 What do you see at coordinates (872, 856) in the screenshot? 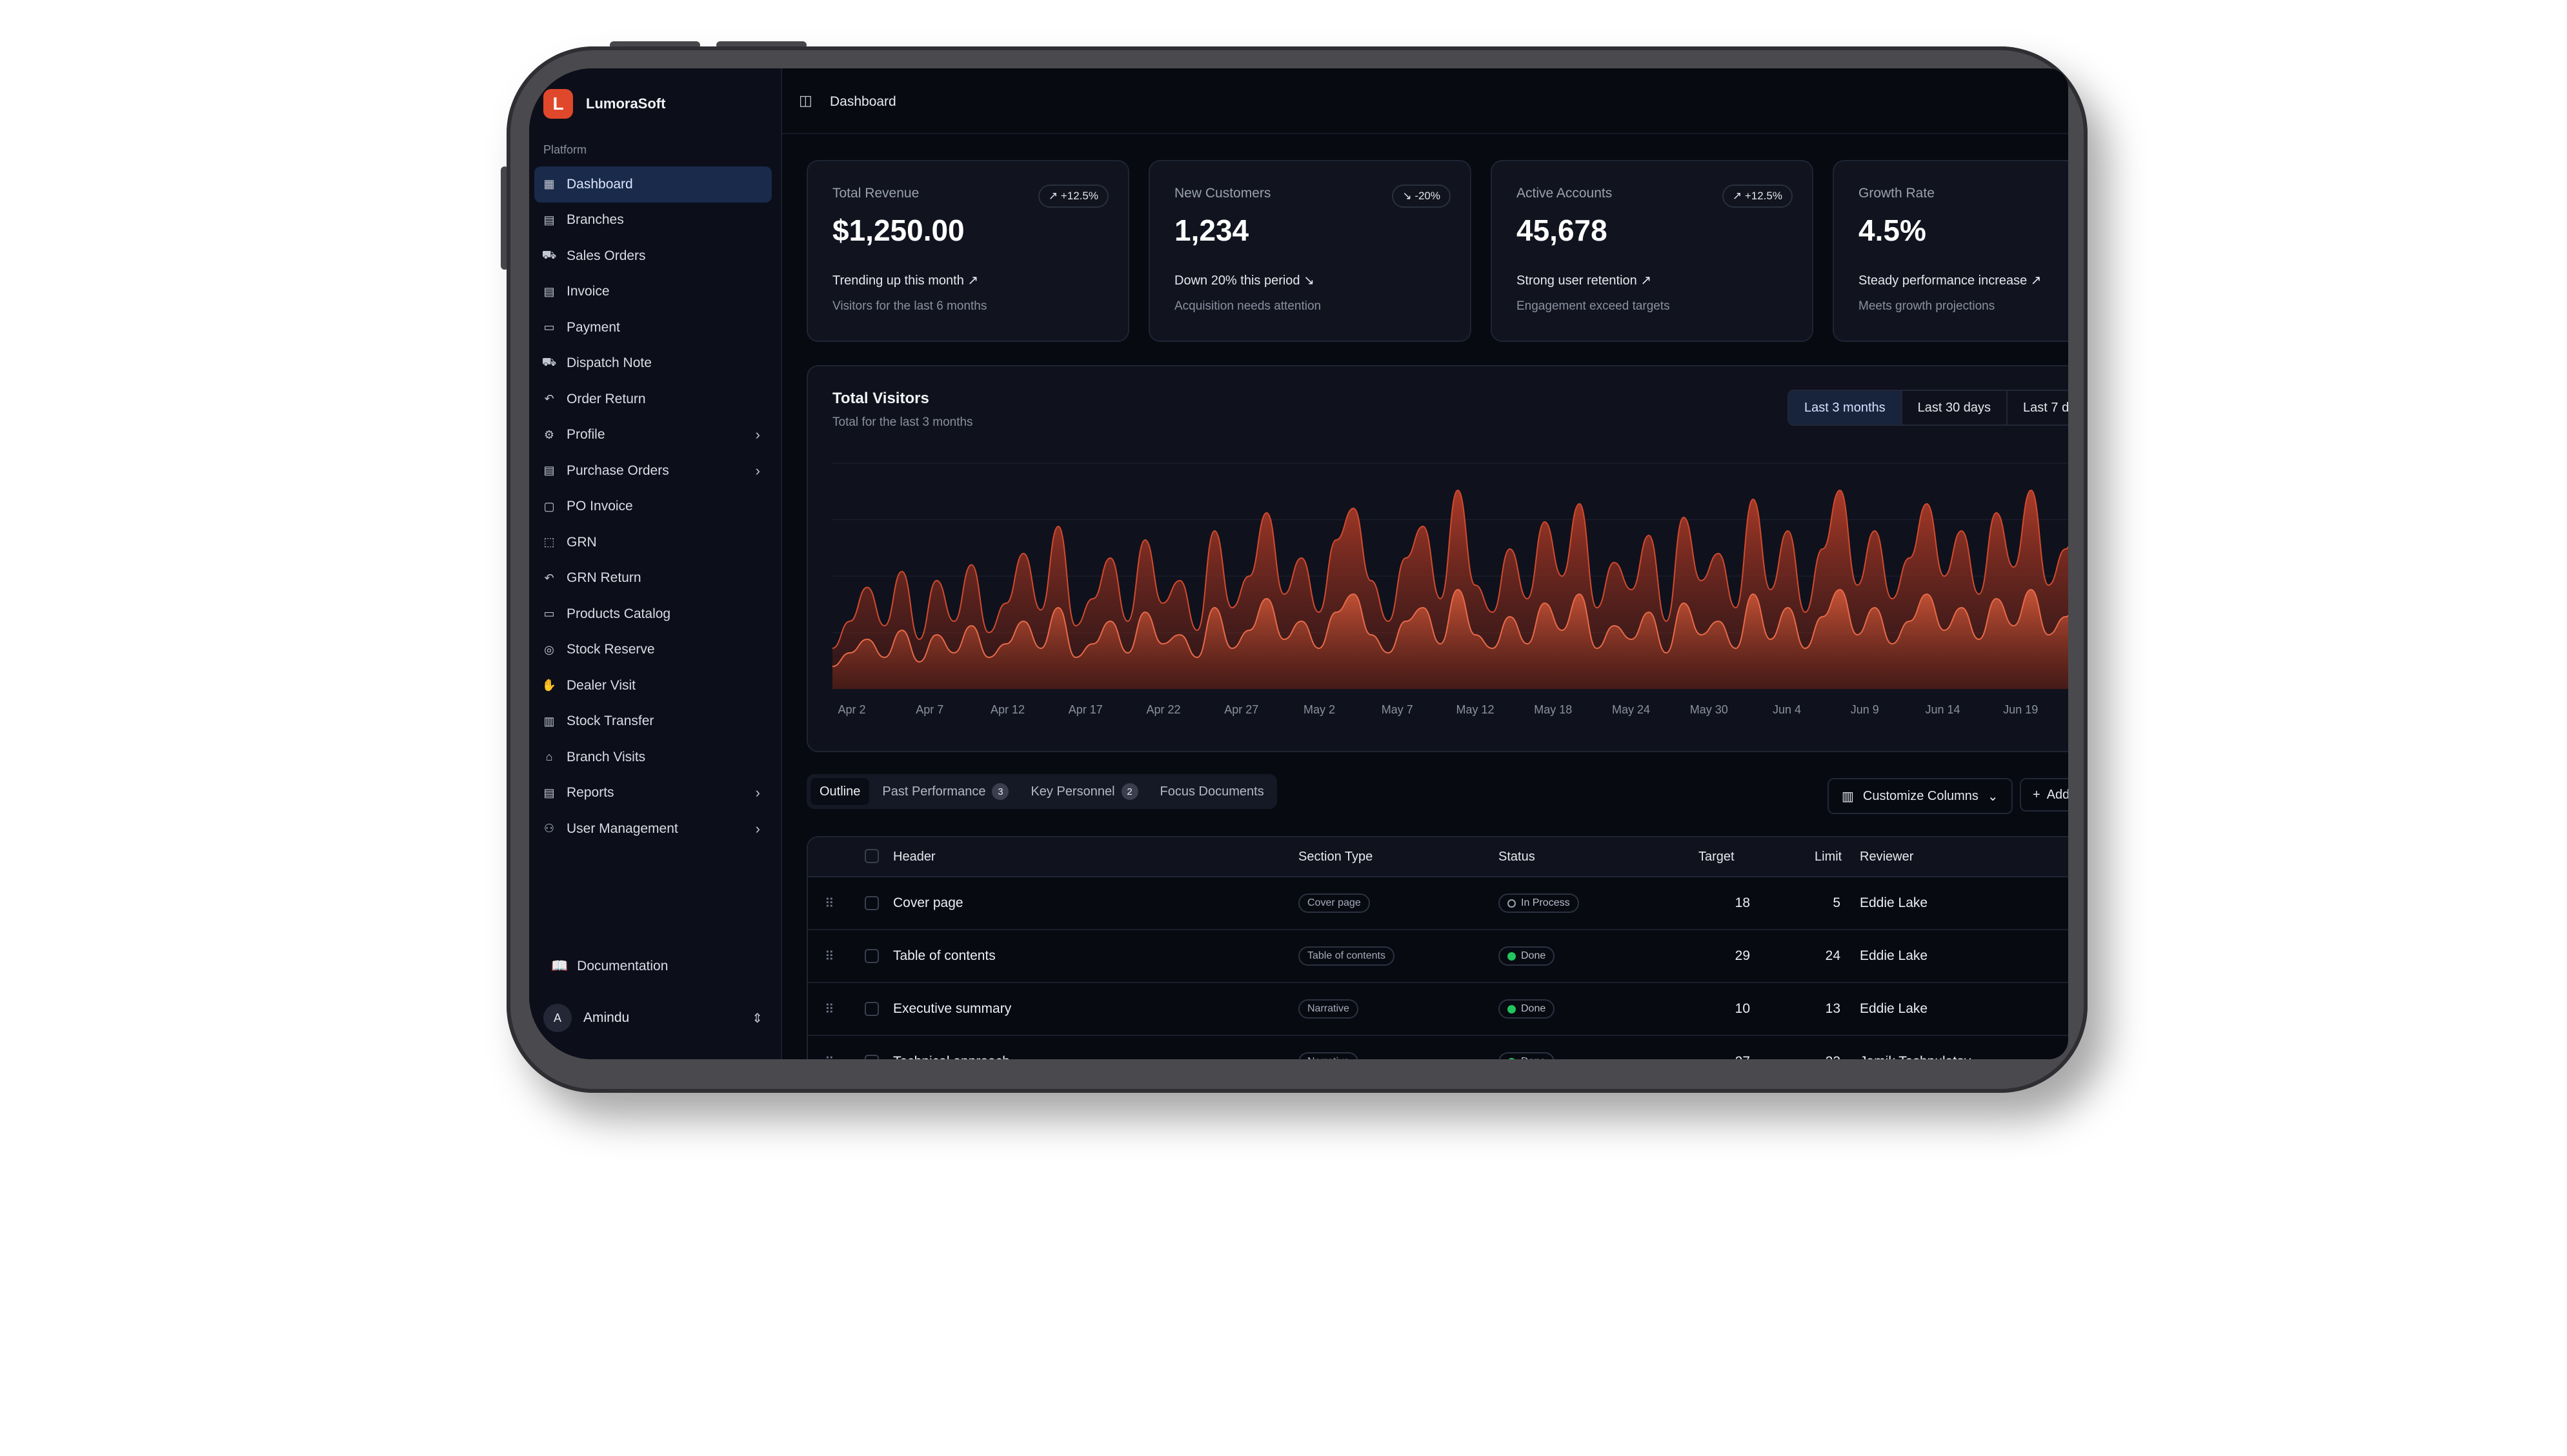
I see `select-all-checkbox` at bounding box center [872, 856].